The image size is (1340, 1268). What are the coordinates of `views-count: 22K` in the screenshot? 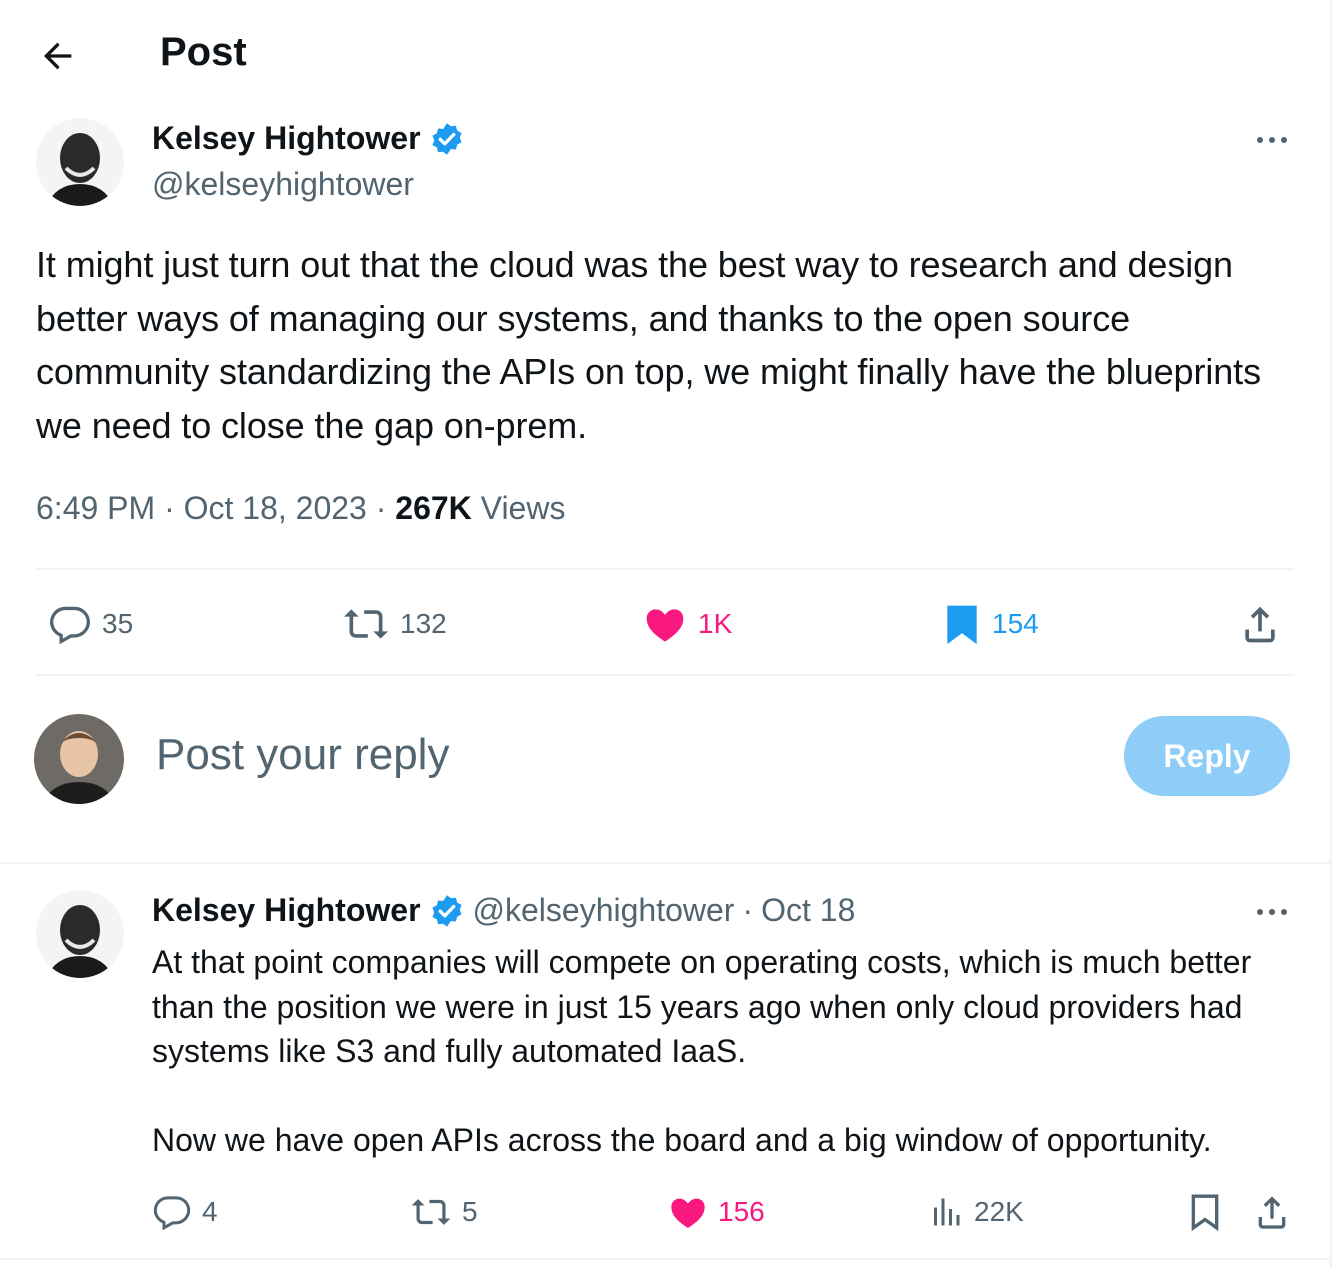 It's located at (999, 1211).